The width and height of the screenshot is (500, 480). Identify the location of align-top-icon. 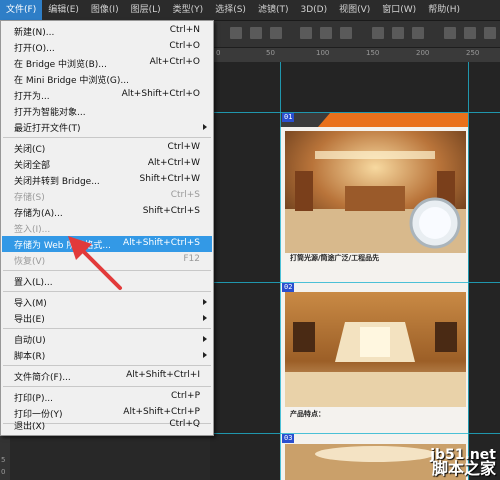
(236, 33).